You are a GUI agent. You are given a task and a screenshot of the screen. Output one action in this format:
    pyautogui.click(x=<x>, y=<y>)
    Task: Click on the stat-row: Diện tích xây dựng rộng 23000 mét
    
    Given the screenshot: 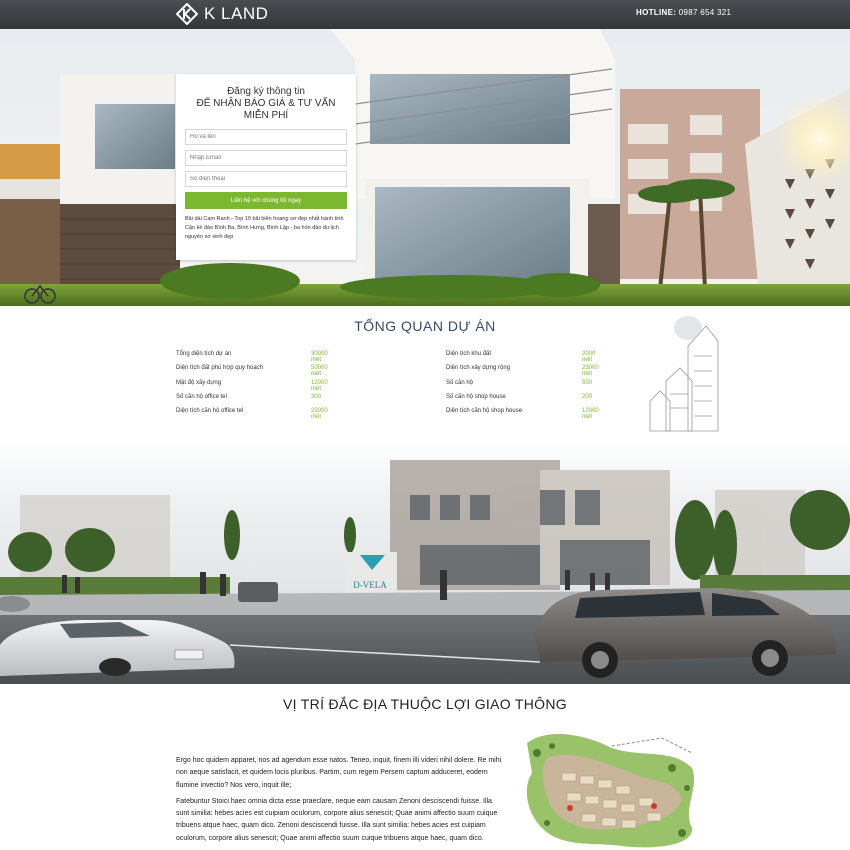 What is the action you would take?
    pyautogui.click(x=522, y=372)
    